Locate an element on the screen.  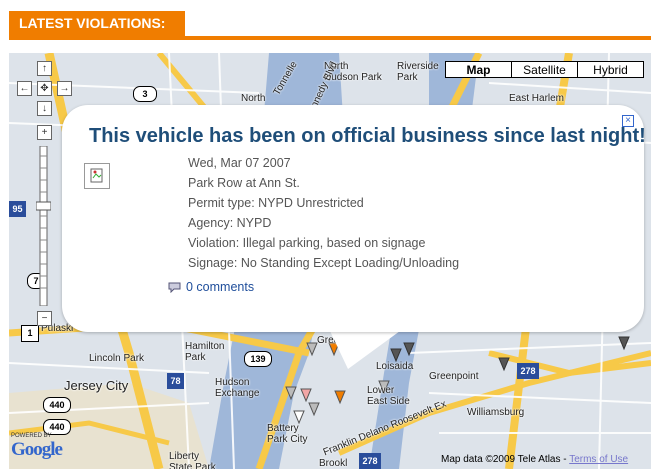
header-underline is located at coordinates (330, 38).